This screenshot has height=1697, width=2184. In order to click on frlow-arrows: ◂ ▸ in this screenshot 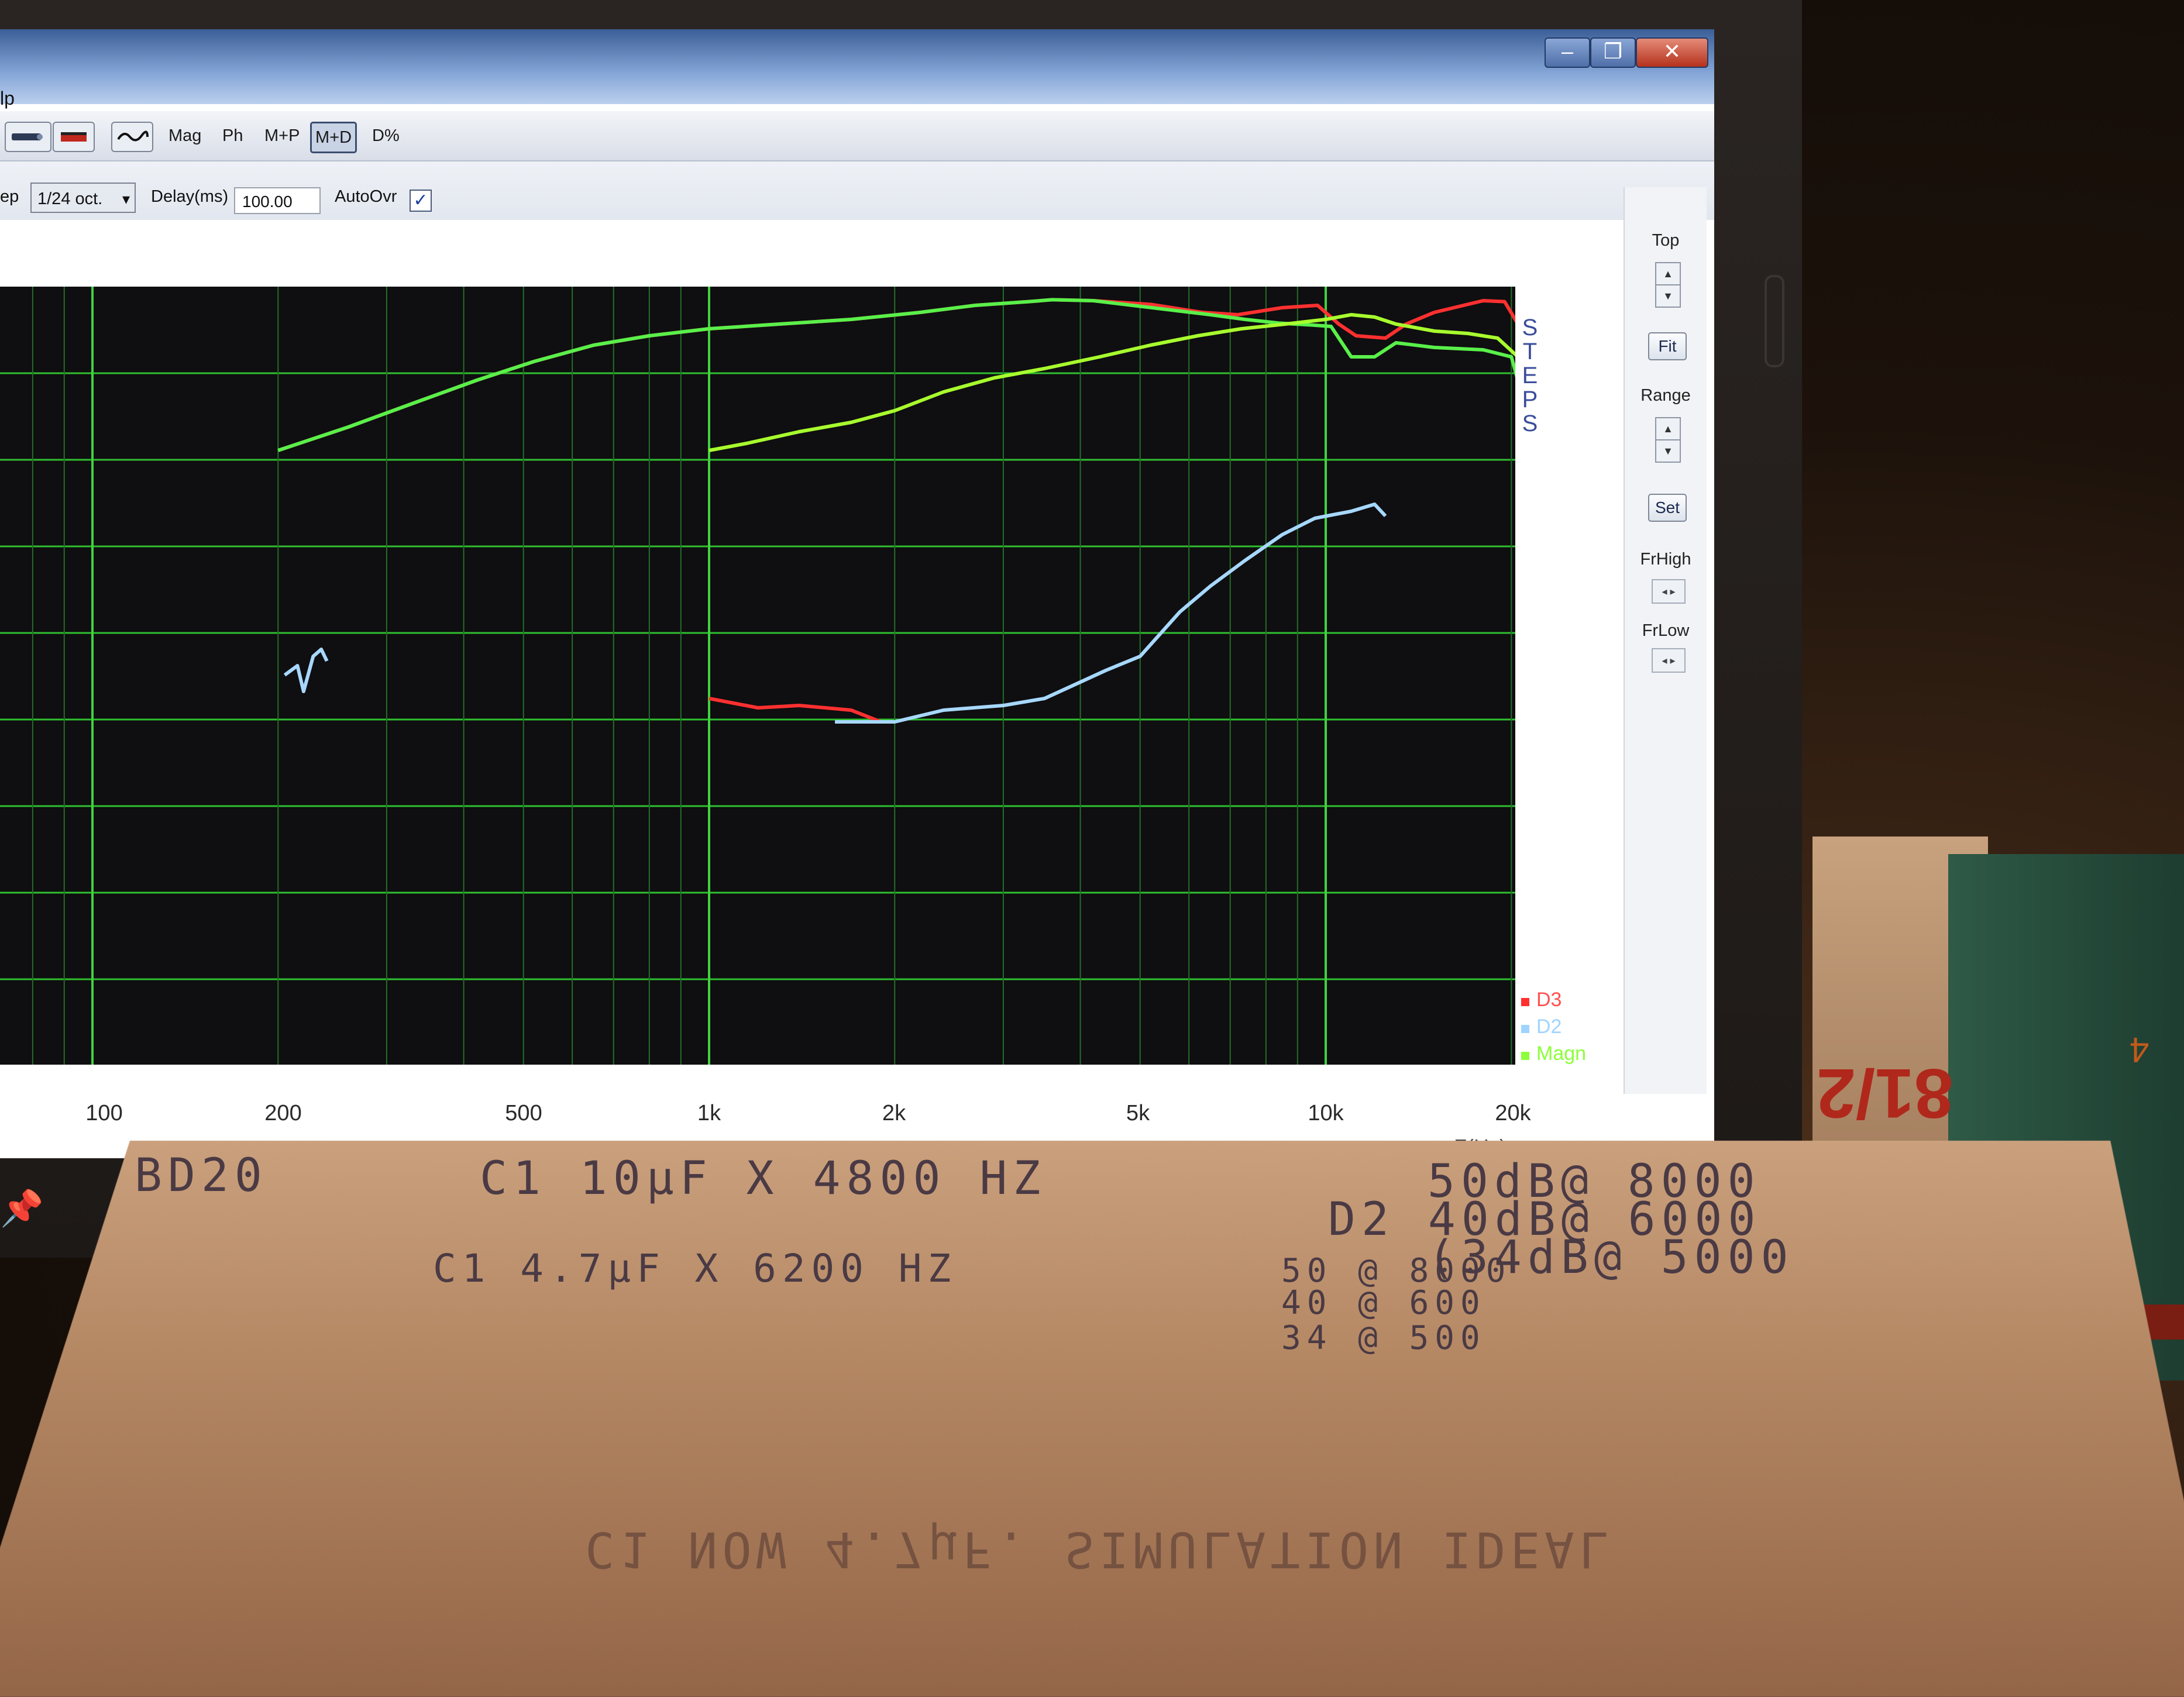, I will do `click(1669, 660)`.